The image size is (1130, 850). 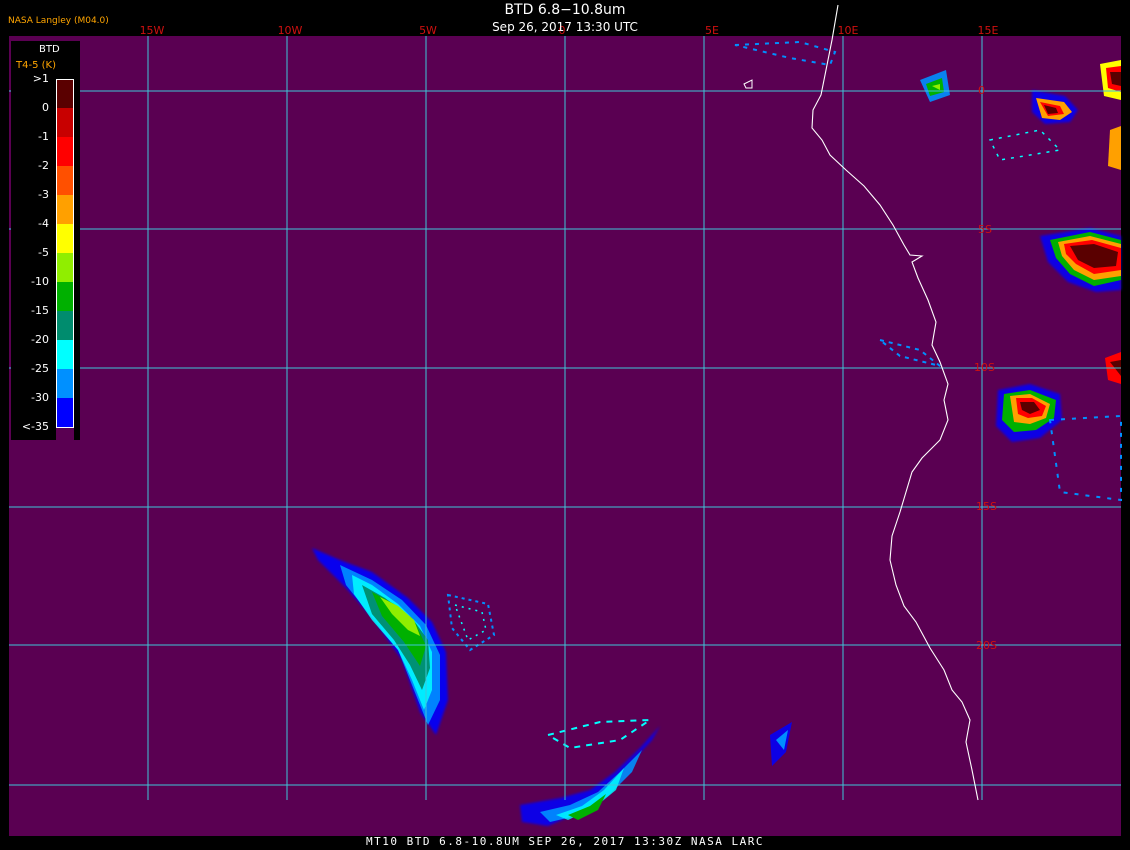 What do you see at coordinates (984, 367) in the screenshot?
I see `lat-label-10s: 10S` at bounding box center [984, 367].